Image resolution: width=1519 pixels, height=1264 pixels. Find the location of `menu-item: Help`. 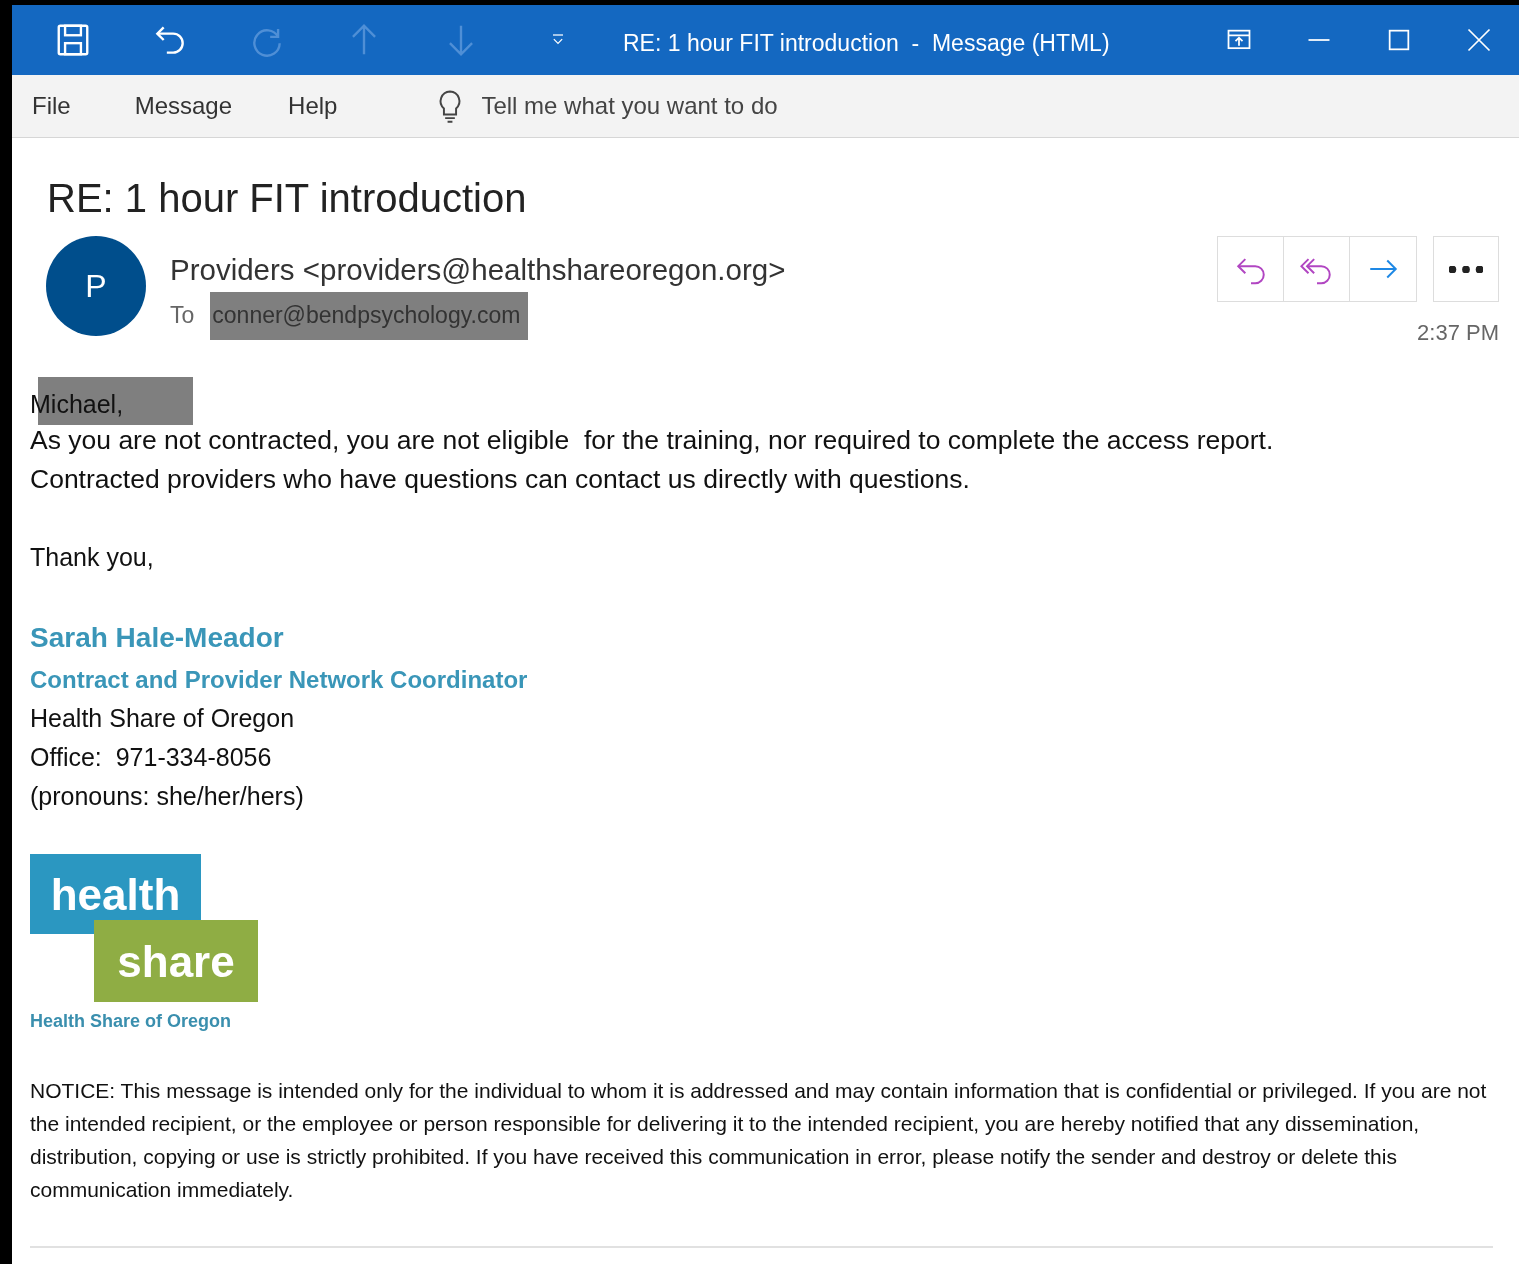

menu-item: Help is located at coordinates (313, 106).